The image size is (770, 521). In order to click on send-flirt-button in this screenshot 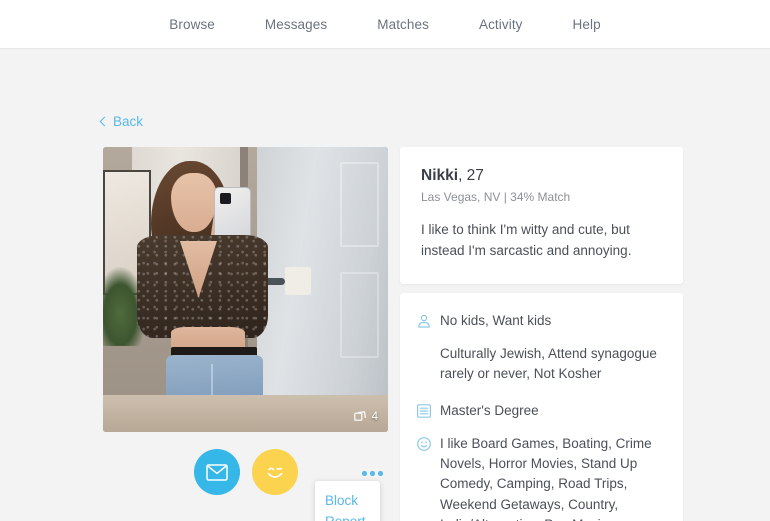, I will do `click(274, 472)`.